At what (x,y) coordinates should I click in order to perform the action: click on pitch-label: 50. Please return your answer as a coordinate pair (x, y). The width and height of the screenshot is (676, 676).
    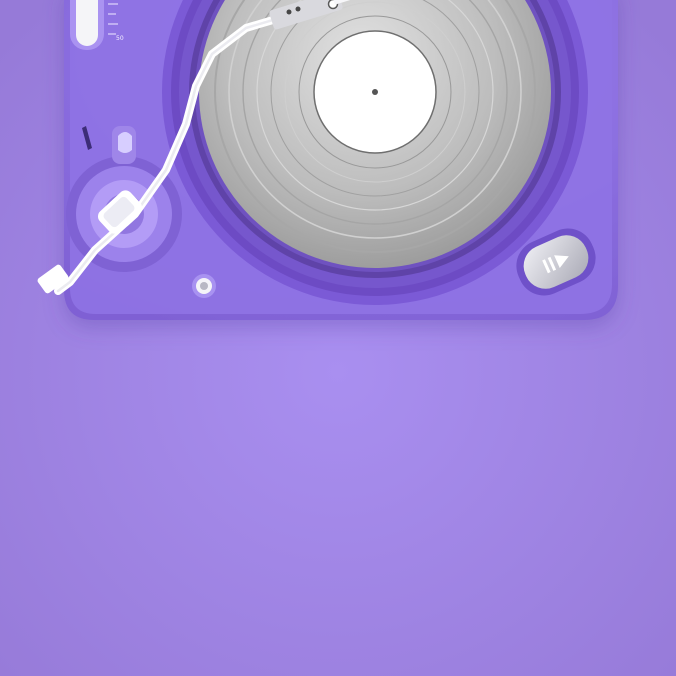
    Looking at the image, I should click on (120, 38).